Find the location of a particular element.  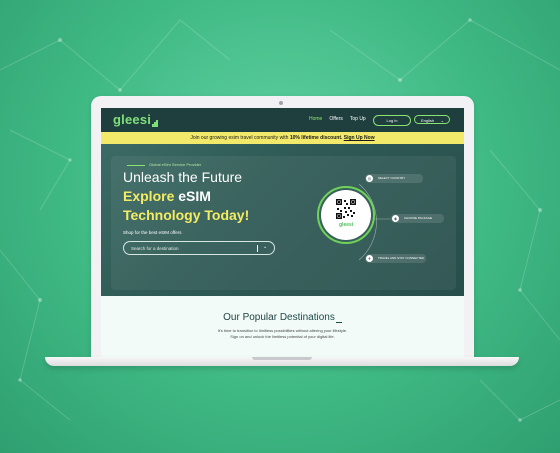

globe-icon: ◎ is located at coordinates (369, 178).